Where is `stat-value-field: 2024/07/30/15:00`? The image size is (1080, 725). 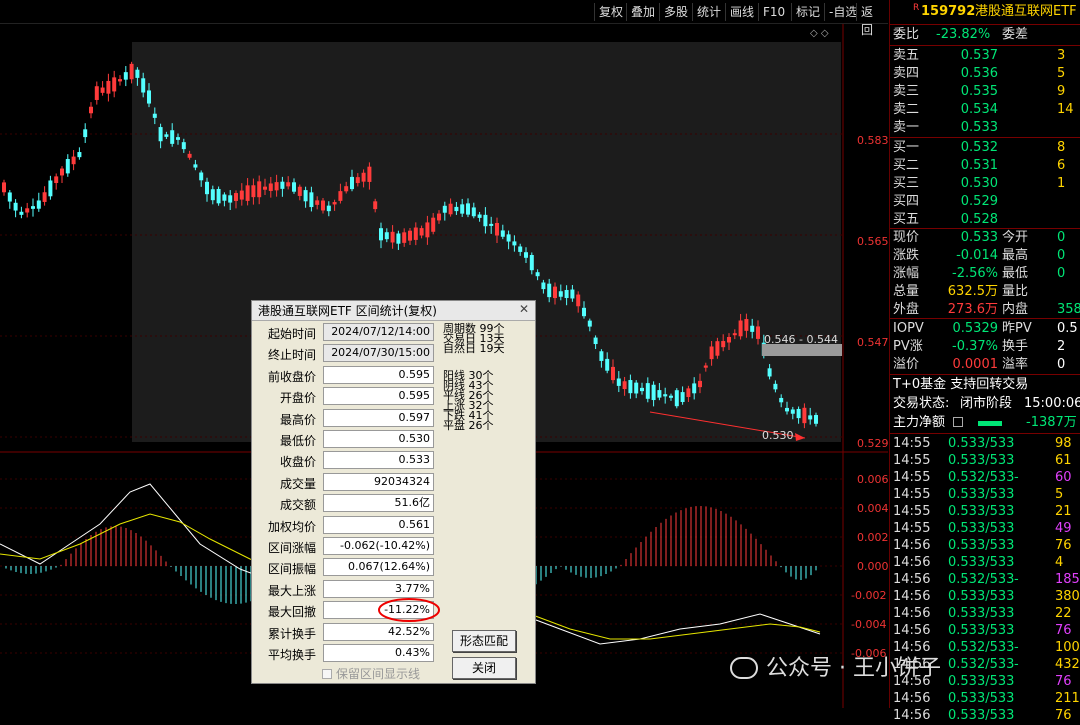
stat-value-field: 2024/07/30/15:00 is located at coordinates (378, 353).